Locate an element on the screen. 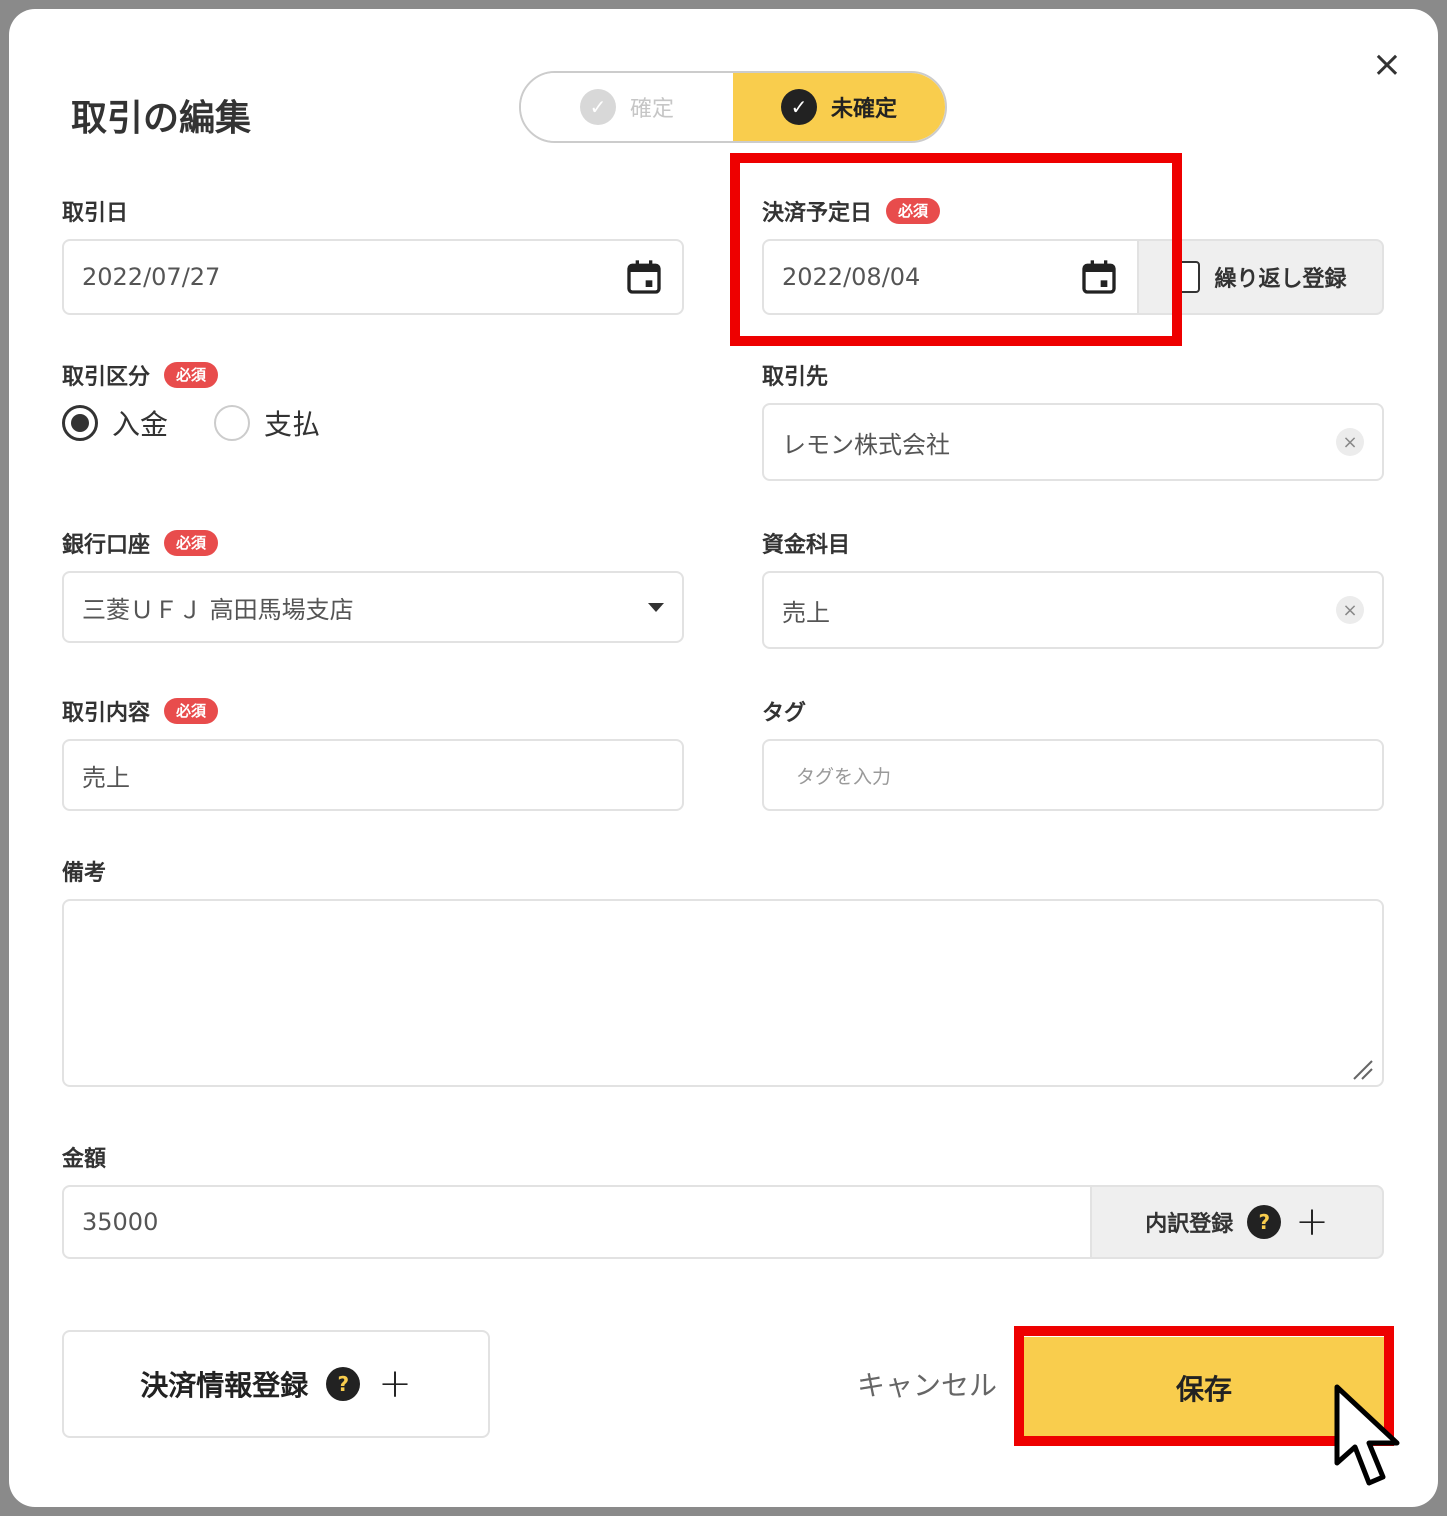 This screenshot has width=1447, height=1516. amount-label: 金額 is located at coordinates (84, 1157).